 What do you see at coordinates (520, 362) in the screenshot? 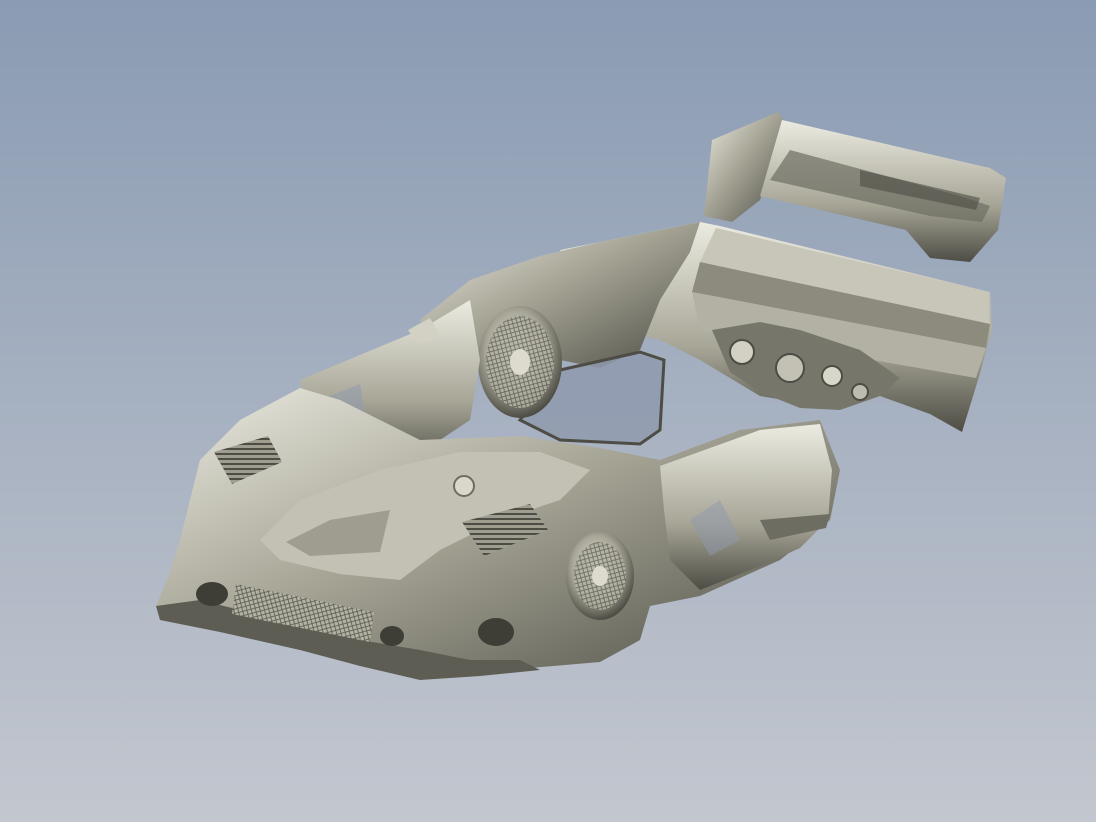
I see `rear-wheel` at bounding box center [520, 362].